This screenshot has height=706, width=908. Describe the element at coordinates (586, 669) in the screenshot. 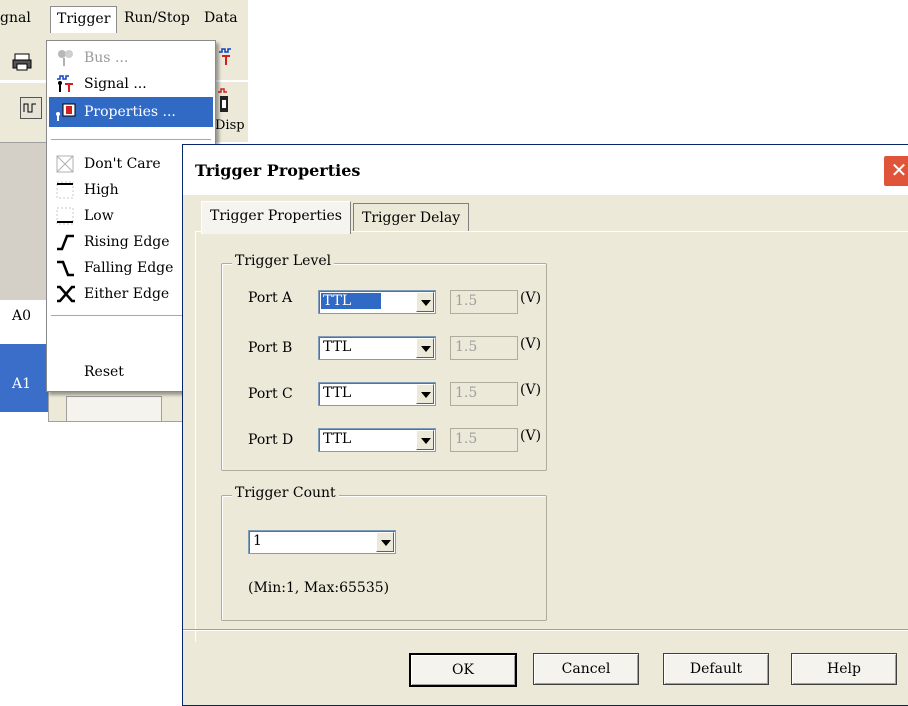

I see `cancel-button: Cancel` at that location.